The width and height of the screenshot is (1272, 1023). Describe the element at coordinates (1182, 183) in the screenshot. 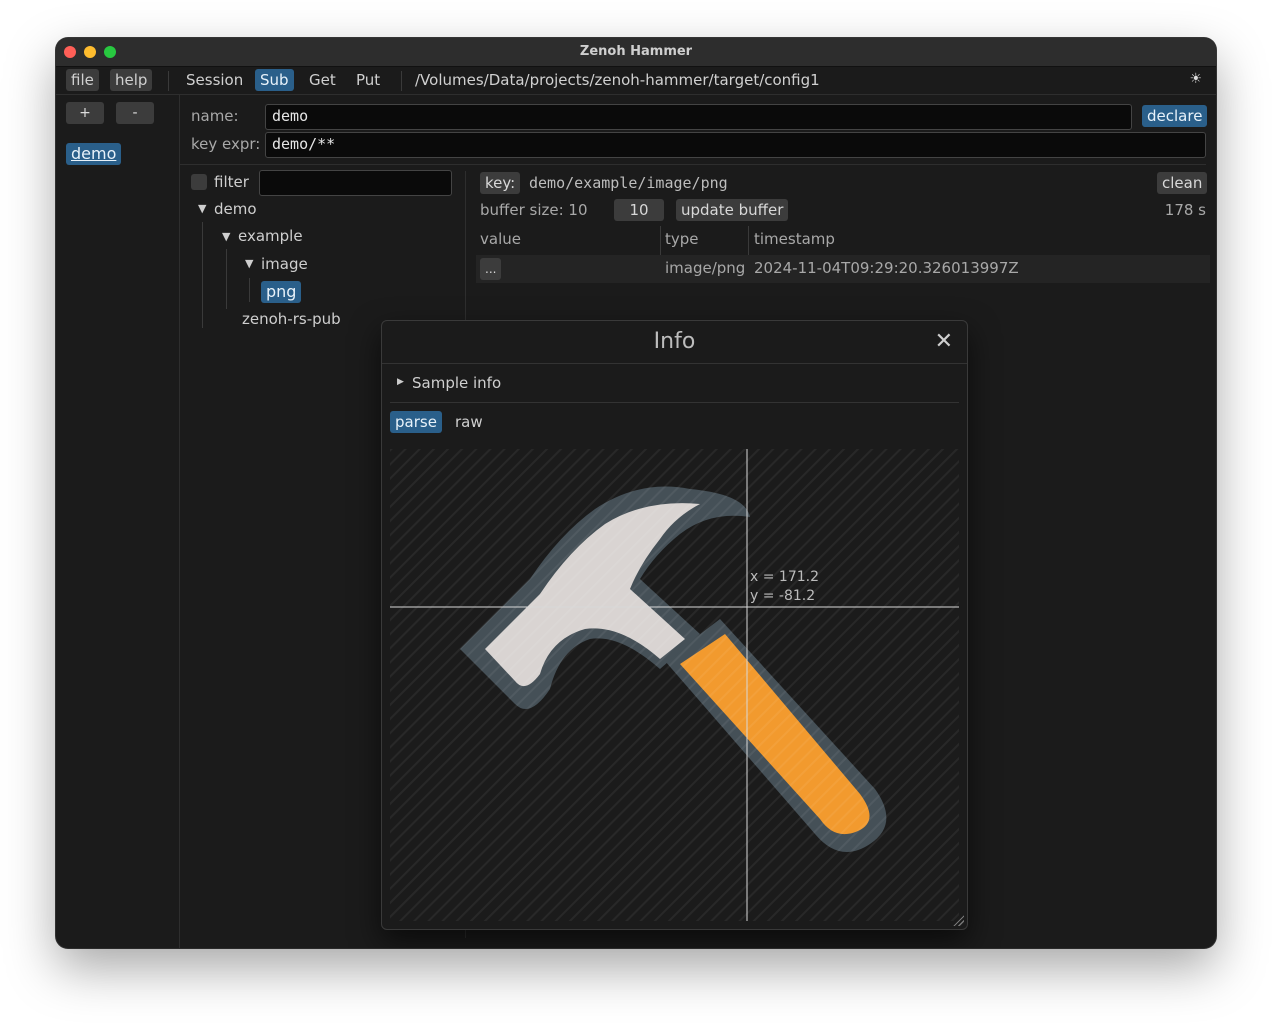

I see `clean-button: clean` at that location.